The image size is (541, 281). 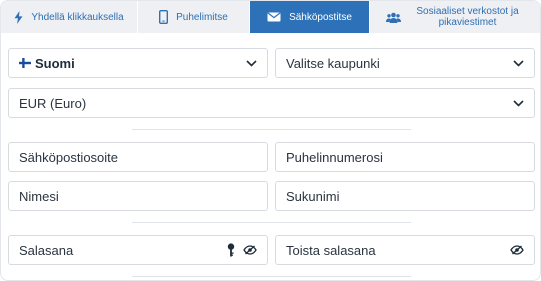 I want to click on last-name-placeholder: Sukunimi, so click(x=313, y=196).